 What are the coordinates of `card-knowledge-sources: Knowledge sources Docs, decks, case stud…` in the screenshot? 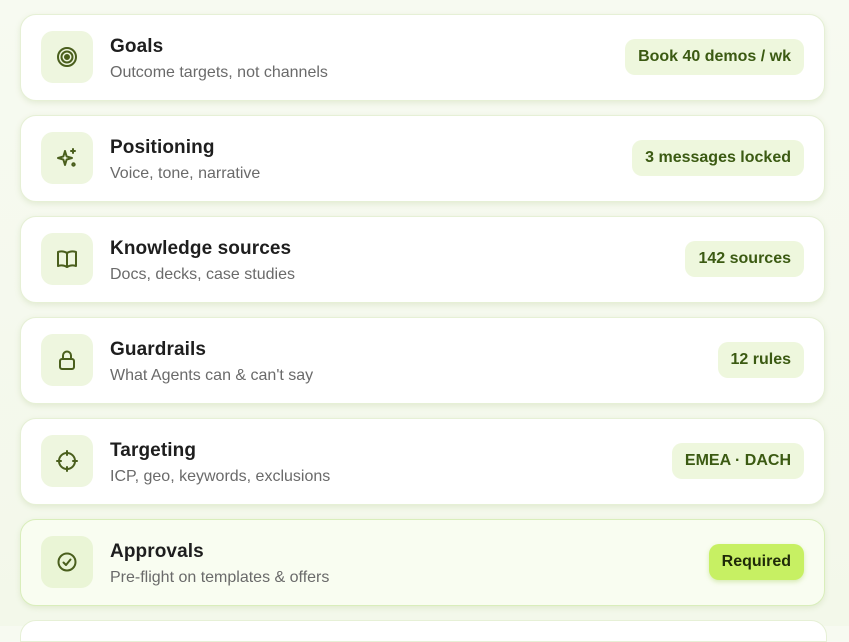 It's located at (422, 259).